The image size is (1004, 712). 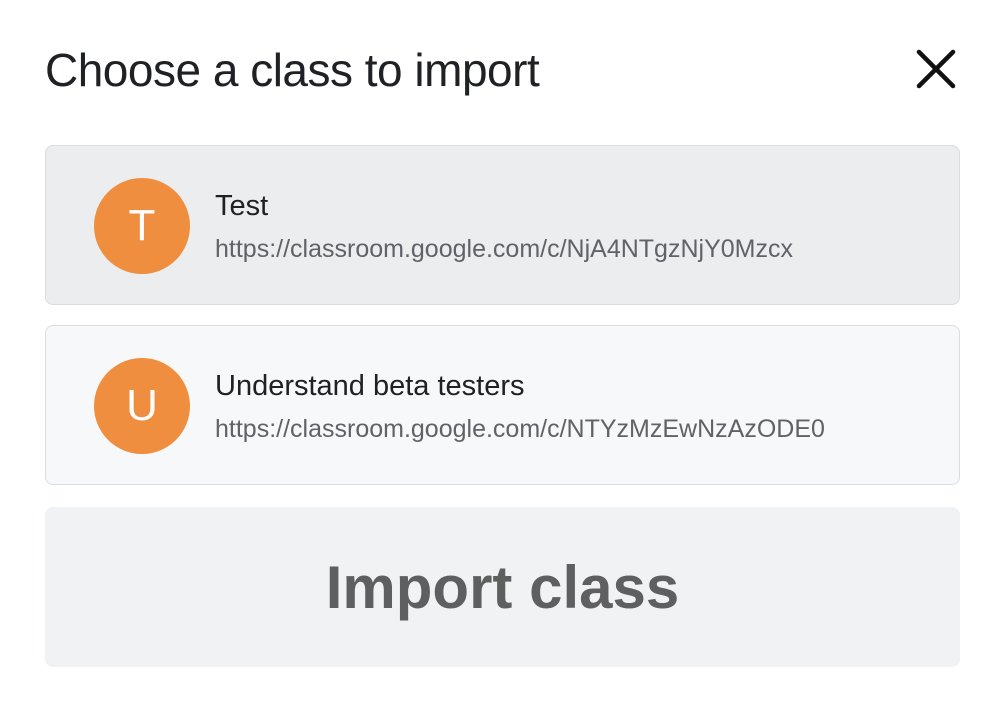 What do you see at coordinates (142, 406) in the screenshot?
I see `avatar: U` at bounding box center [142, 406].